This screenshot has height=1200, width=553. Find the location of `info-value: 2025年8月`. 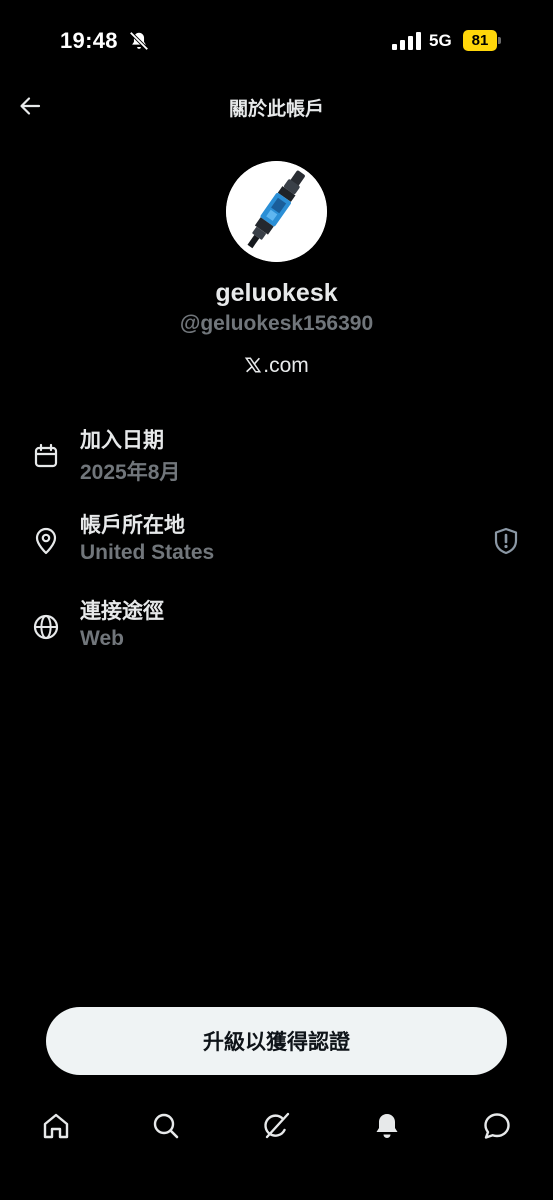

info-value: 2025年8月 is located at coordinates (130, 472).